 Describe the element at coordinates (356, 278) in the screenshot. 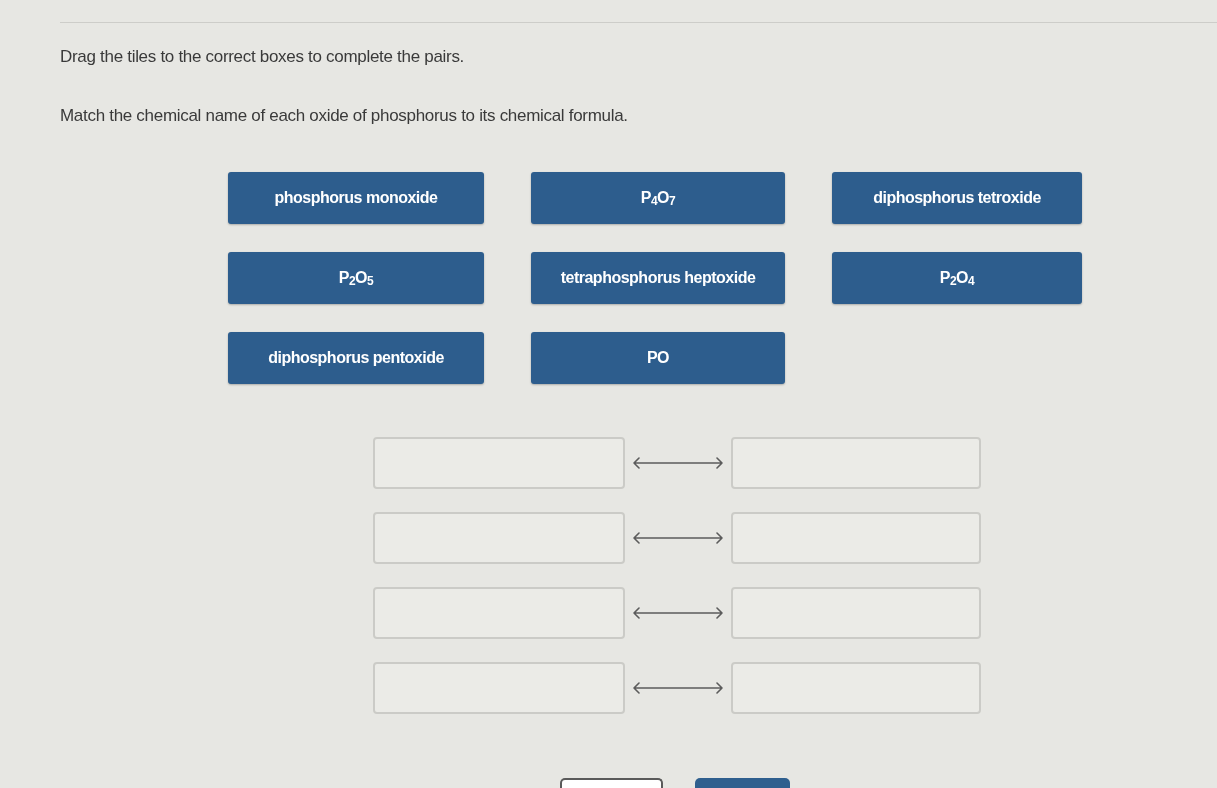

I see `drag-tile: P$_{2}$O$_{5}$` at that location.